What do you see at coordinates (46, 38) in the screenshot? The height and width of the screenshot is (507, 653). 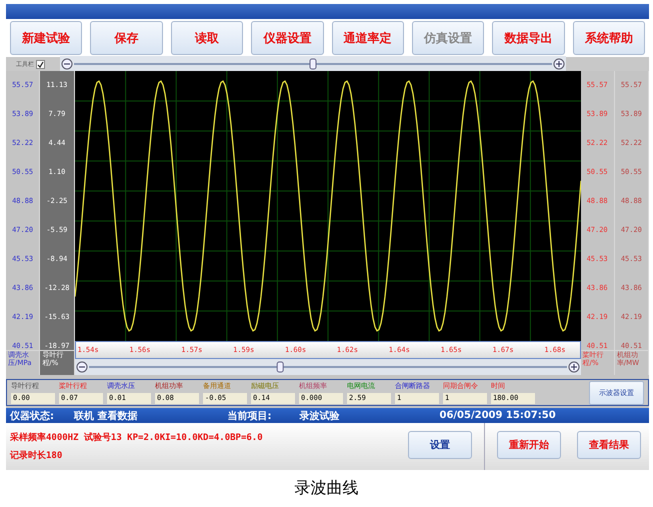 I see `toolbar-button: 新建试验` at bounding box center [46, 38].